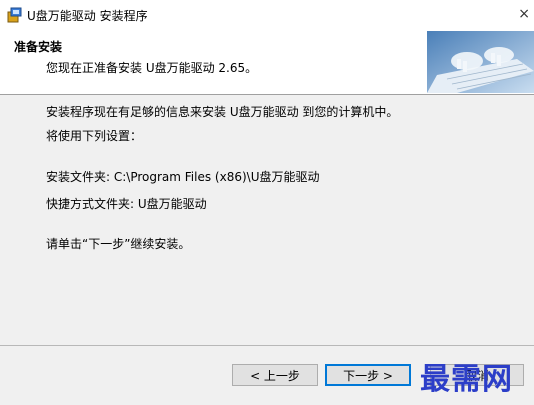 This screenshot has height=405, width=534. I want to click on keyboard-typing-banner-image, so click(480, 62).